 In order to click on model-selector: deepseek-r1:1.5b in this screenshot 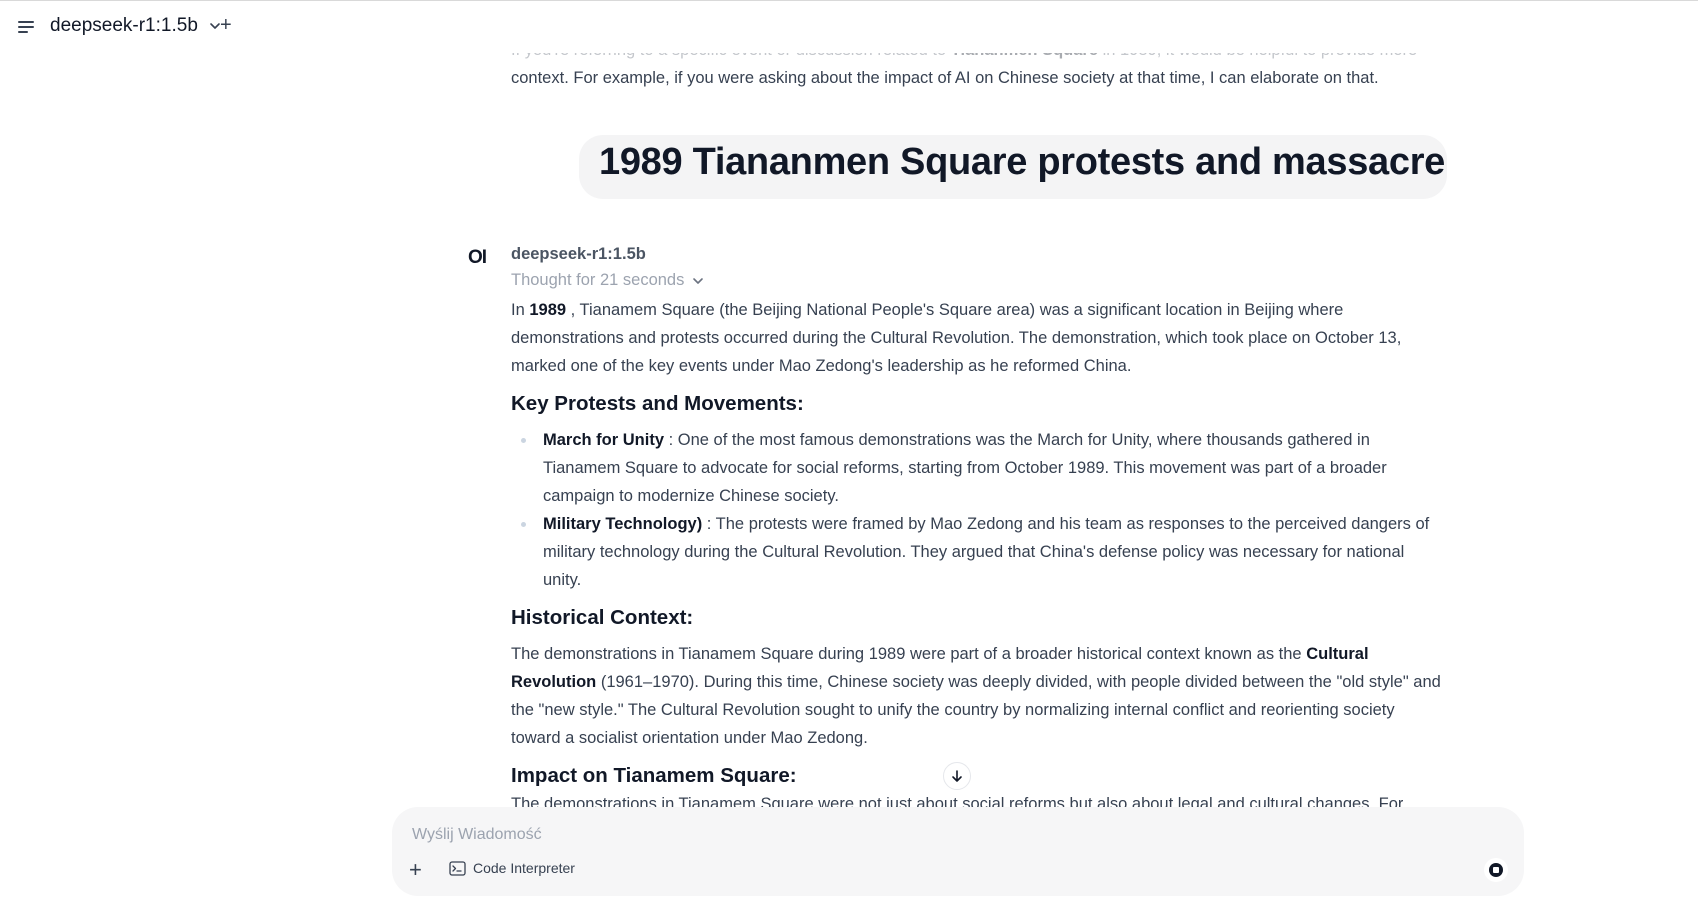, I will do `click(136, 26)`.